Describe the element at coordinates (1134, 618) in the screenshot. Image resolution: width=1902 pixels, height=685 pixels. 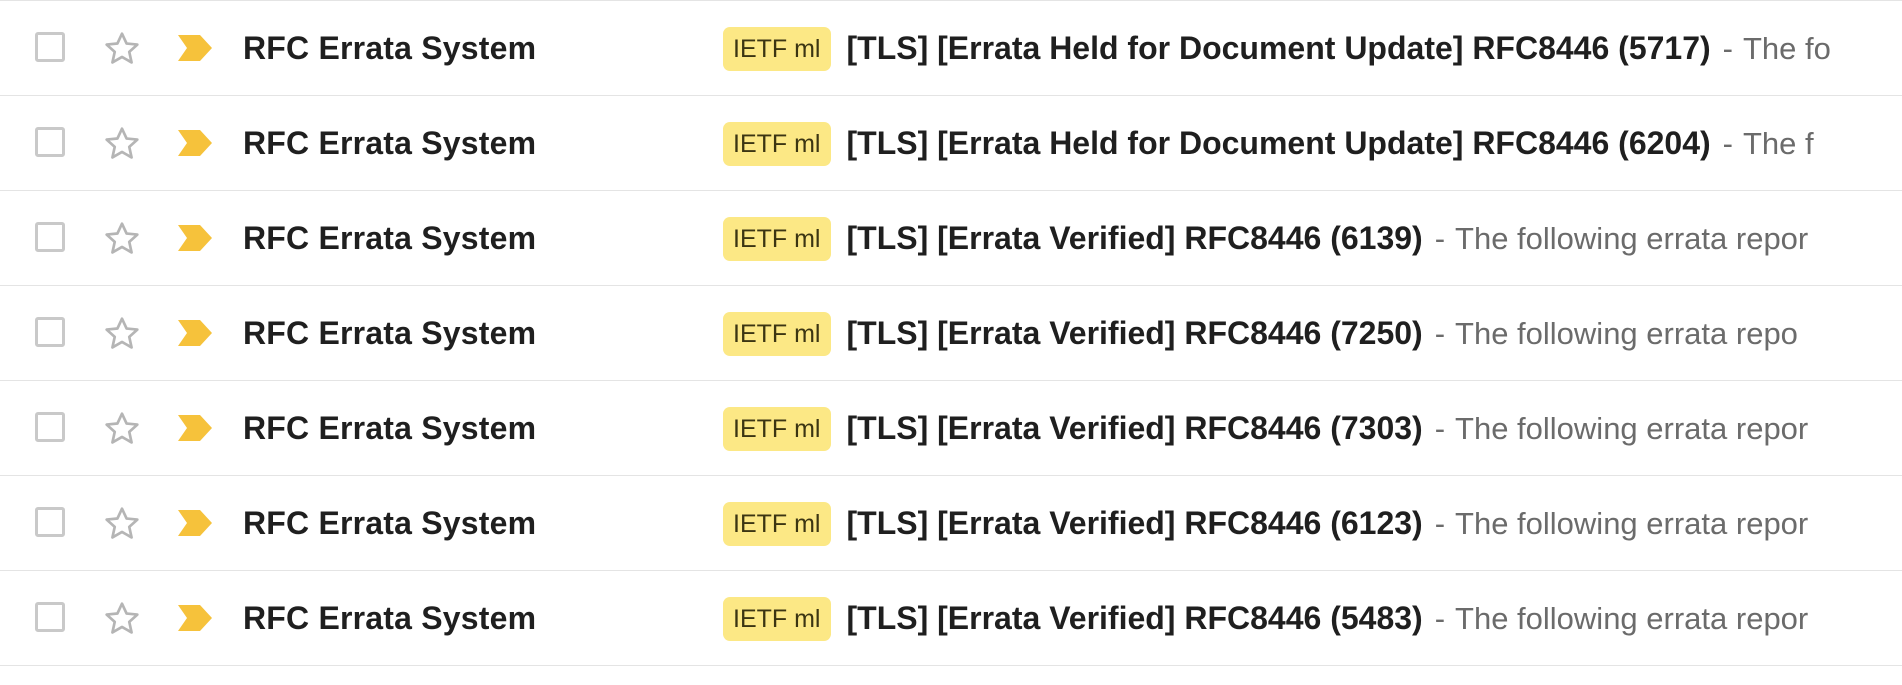
I see `subject: [TLS] [Errata Verified] RFC8446 (5483)` at that location.